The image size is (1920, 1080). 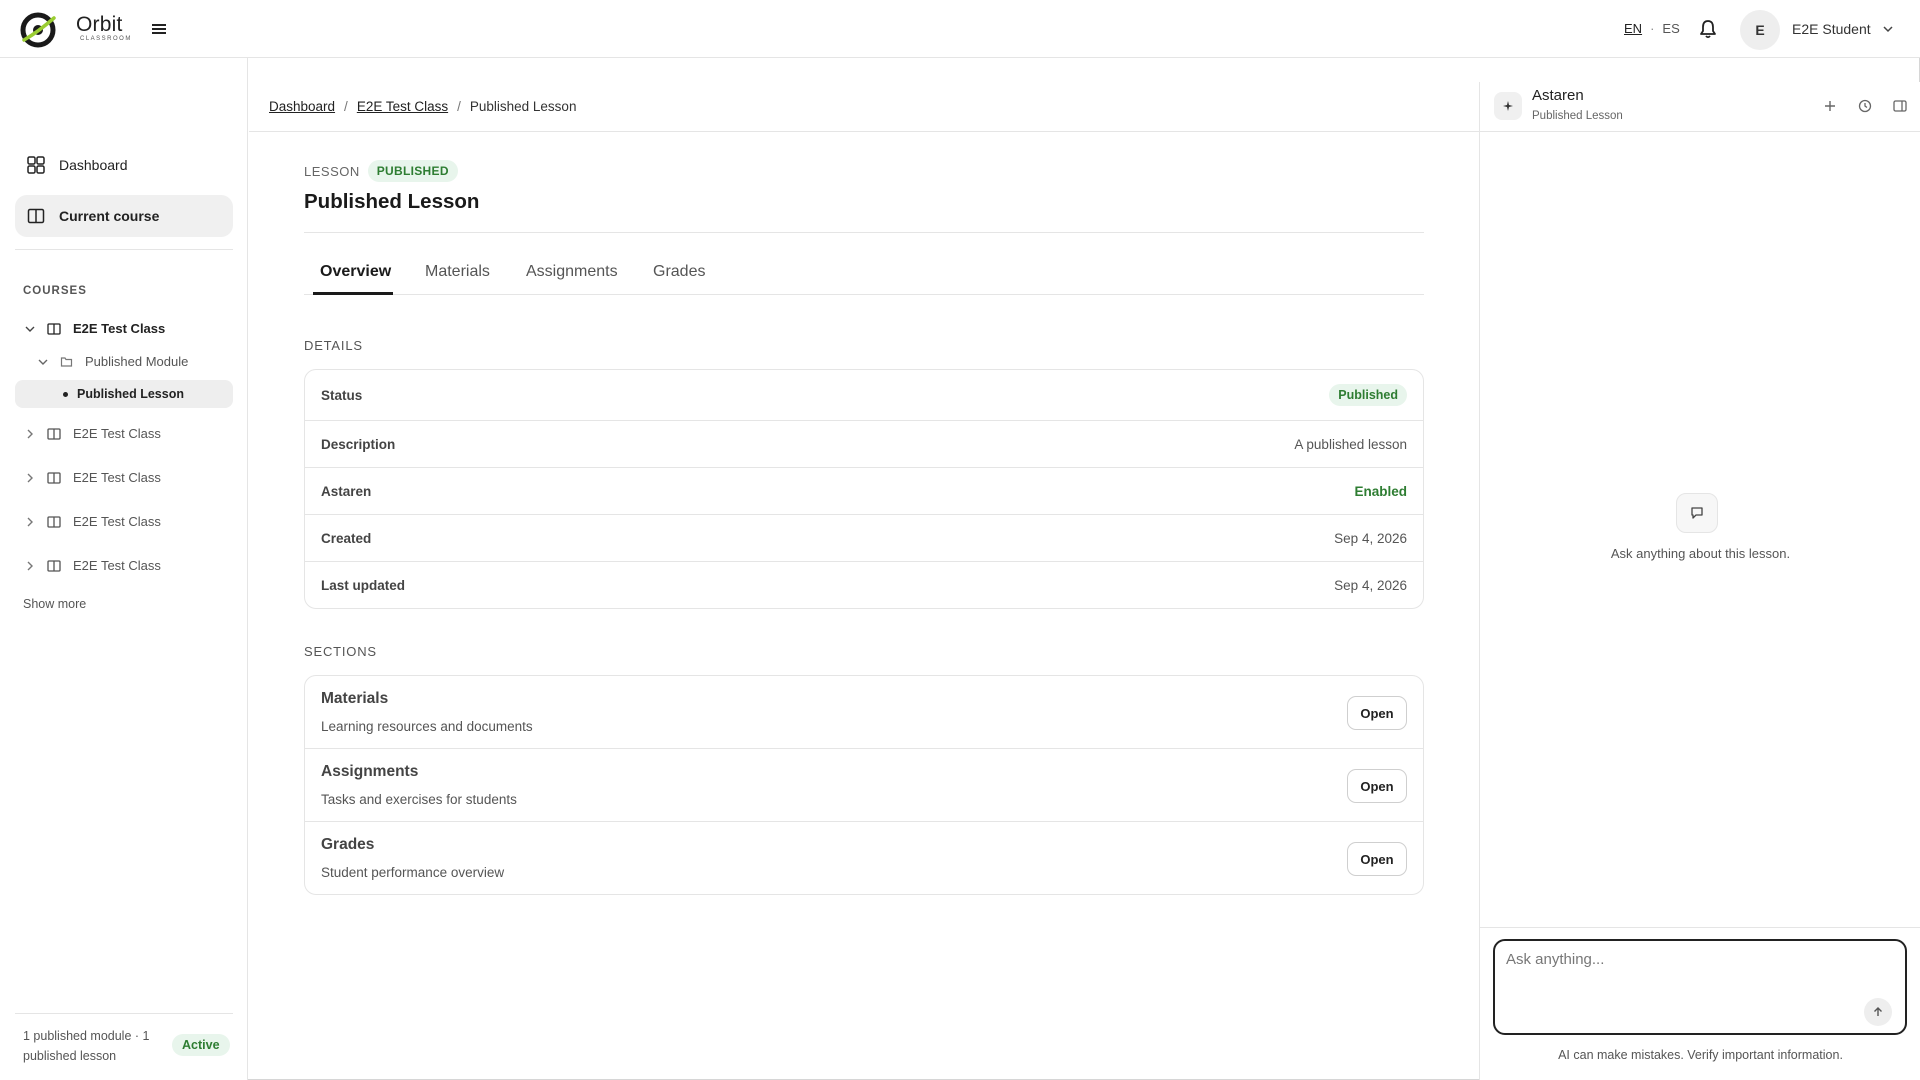 I want to click on sidebar-divider, so click(x=124, y=249).